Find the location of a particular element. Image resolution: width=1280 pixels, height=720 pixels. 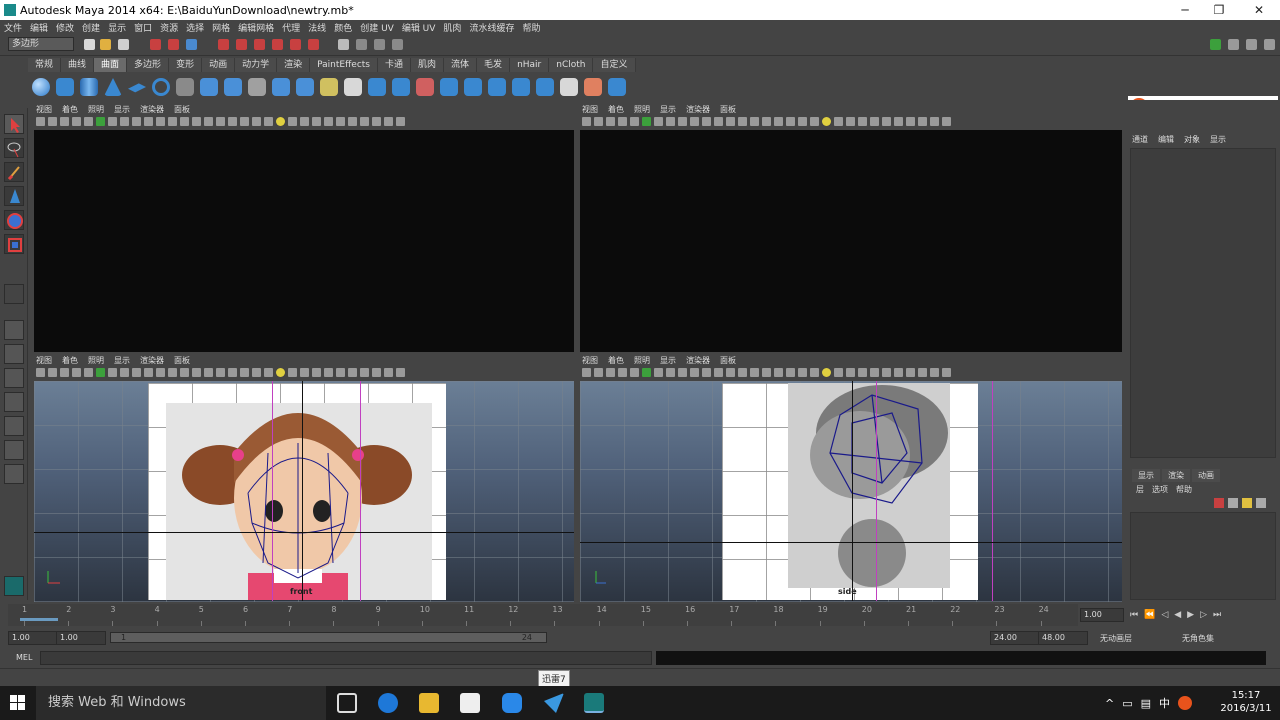

persp-hypershade-layout-icon is located at coordinates (14, 426).